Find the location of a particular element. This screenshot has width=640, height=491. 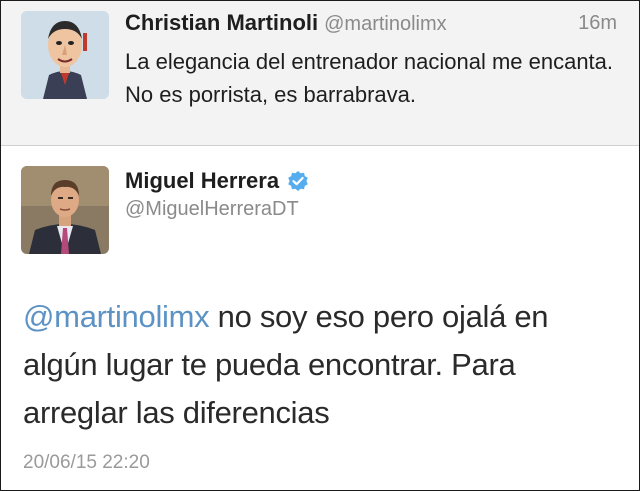

main-tweet-timestamp: 20/06/15 22:20 is located at coordinates (86, 462).